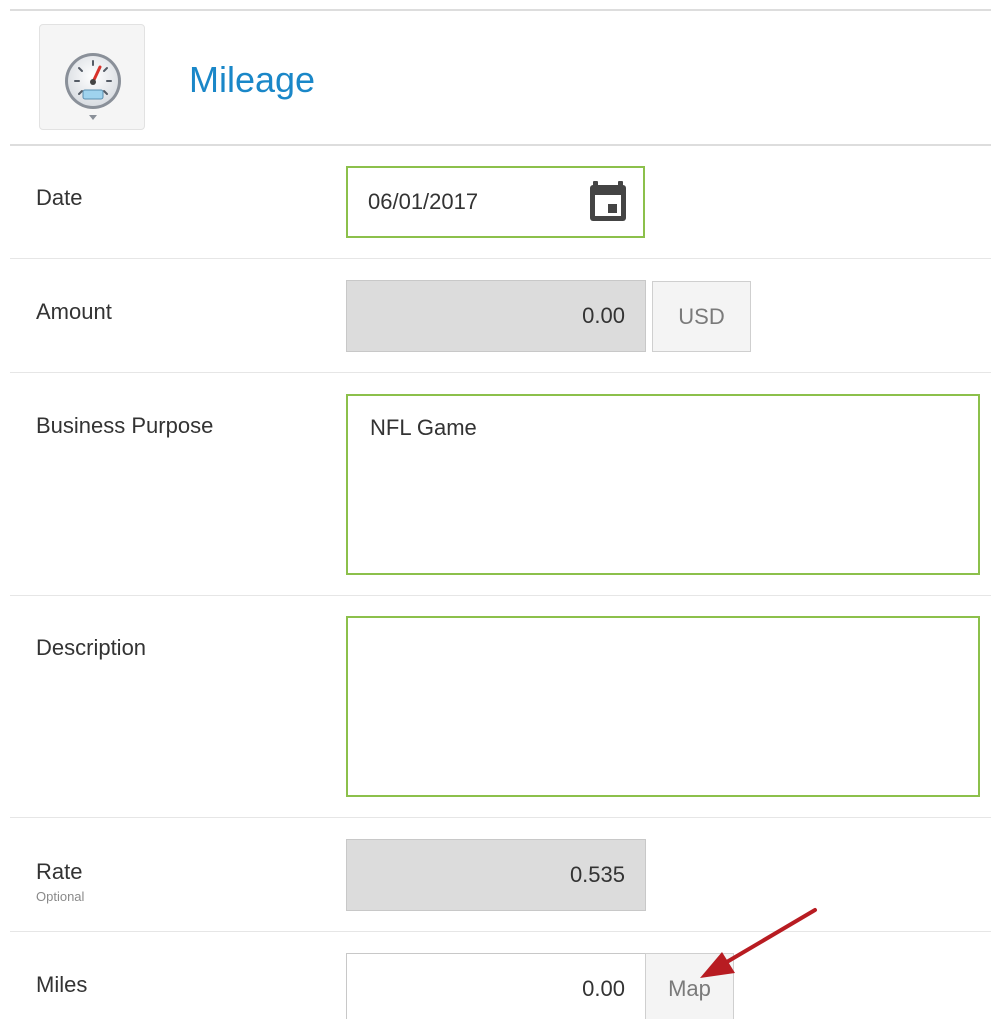 This screenshot has width=991, height=1019. Describe the element at coordinates (758, 943) in the screenshot. I see `annotation-arrow-icon` at that location.